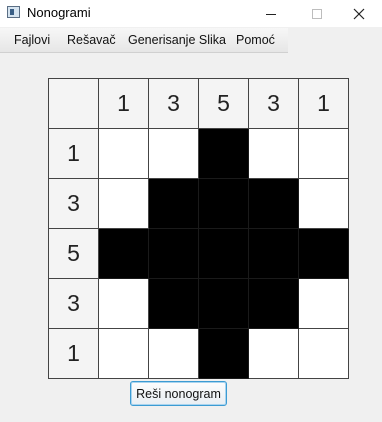 The image size is (382, 422). I want to click on grid-corner, so click(74, 104).